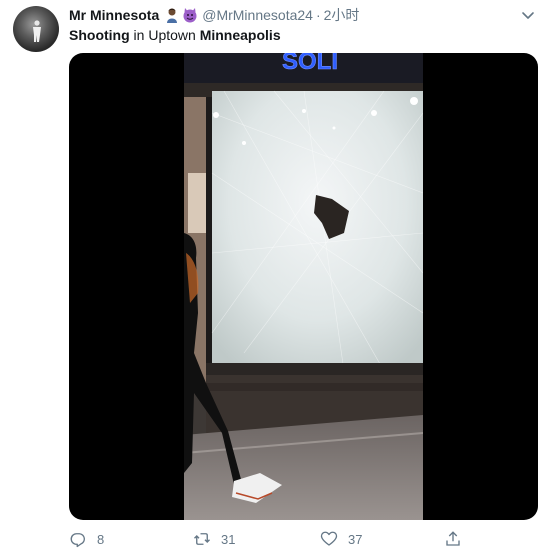  Describe the element at coordinates (99, 35) in the screenshot. I see `tweet-text-part: Shooting` at that location.